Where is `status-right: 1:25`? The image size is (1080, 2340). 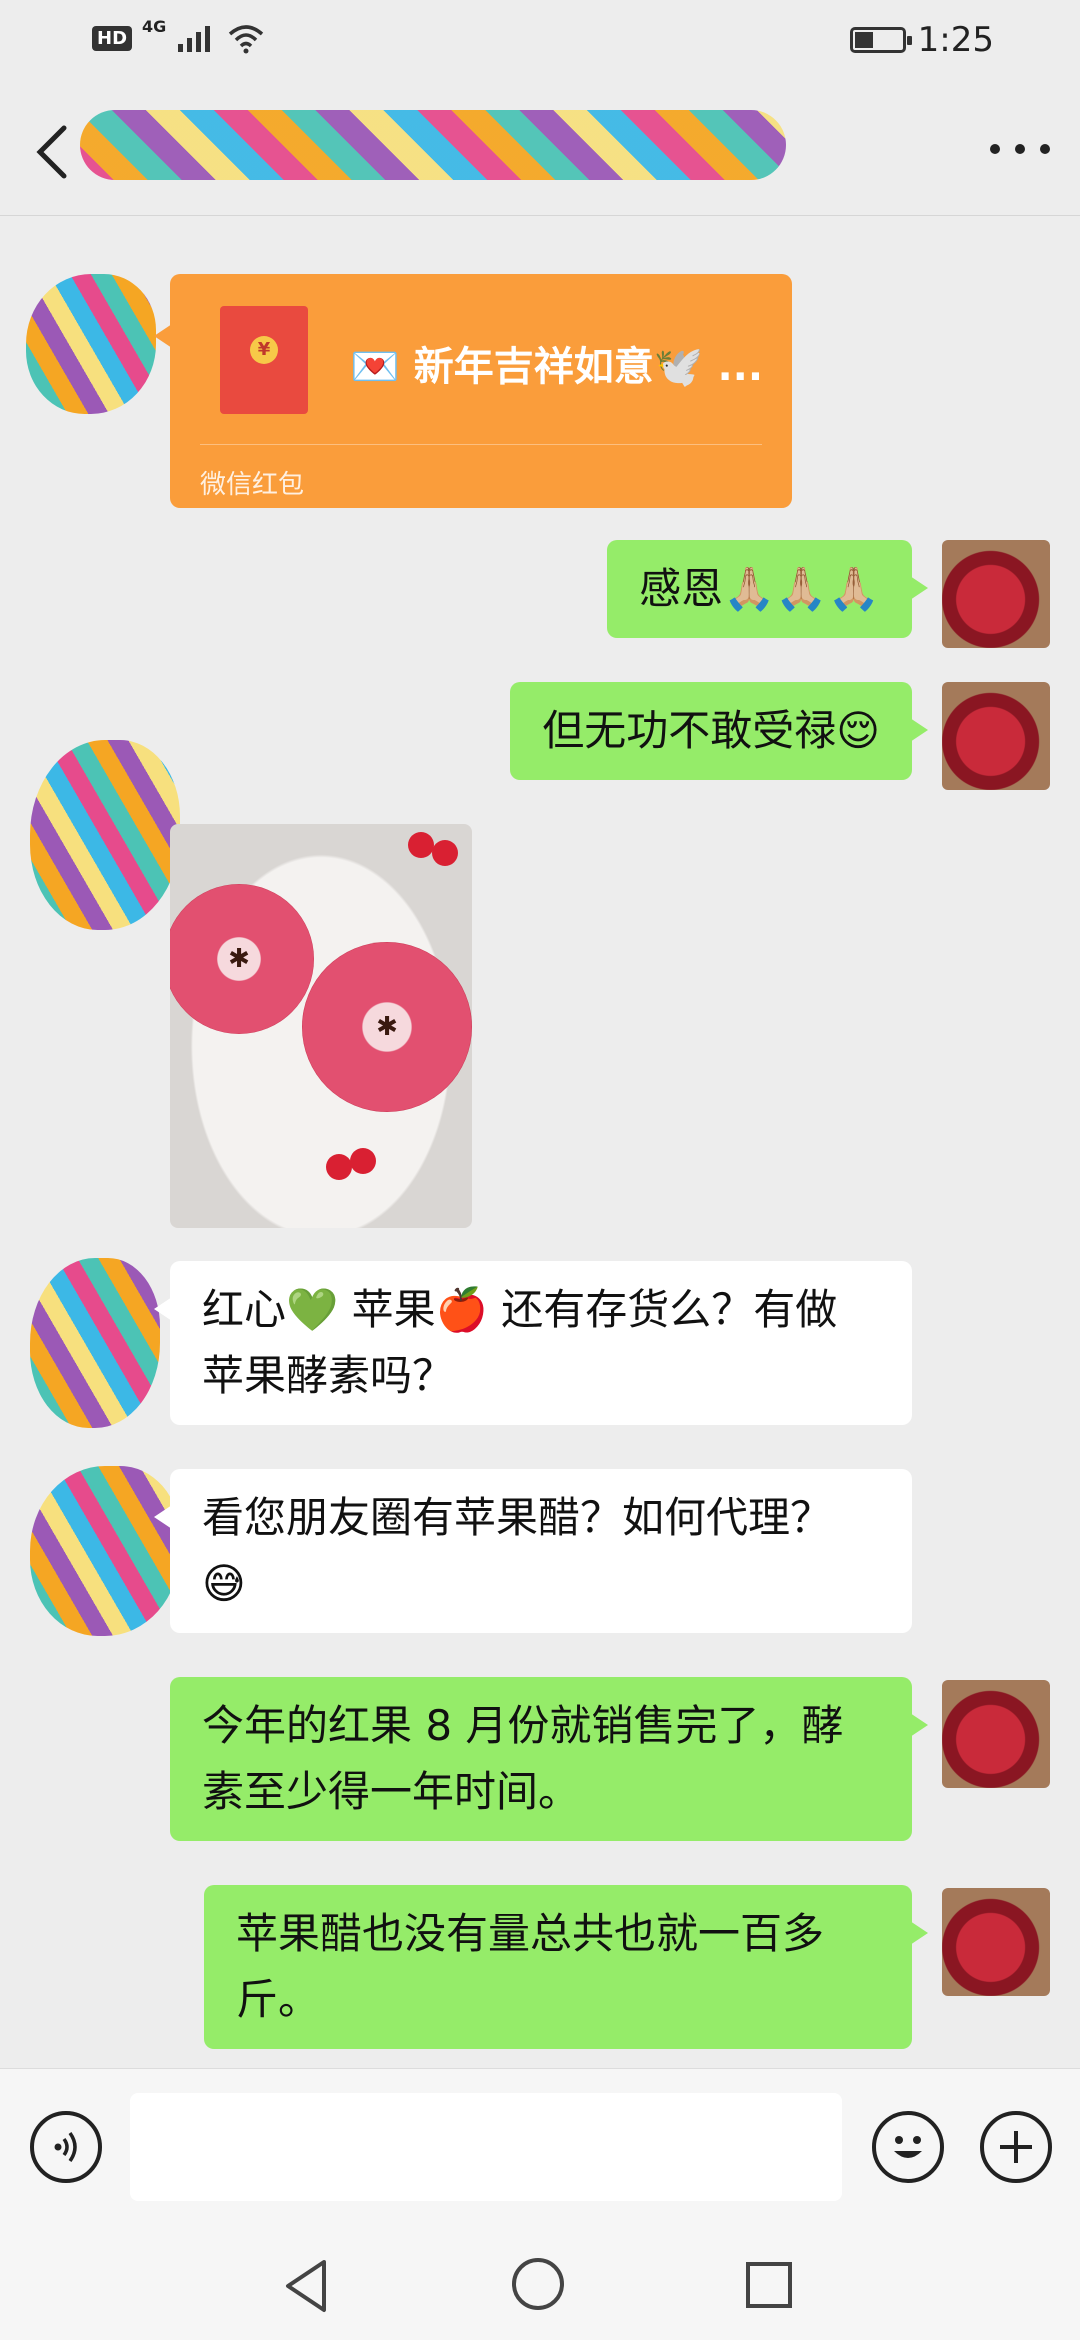
status-right: 1:25 is located at coordinates (921, 40).